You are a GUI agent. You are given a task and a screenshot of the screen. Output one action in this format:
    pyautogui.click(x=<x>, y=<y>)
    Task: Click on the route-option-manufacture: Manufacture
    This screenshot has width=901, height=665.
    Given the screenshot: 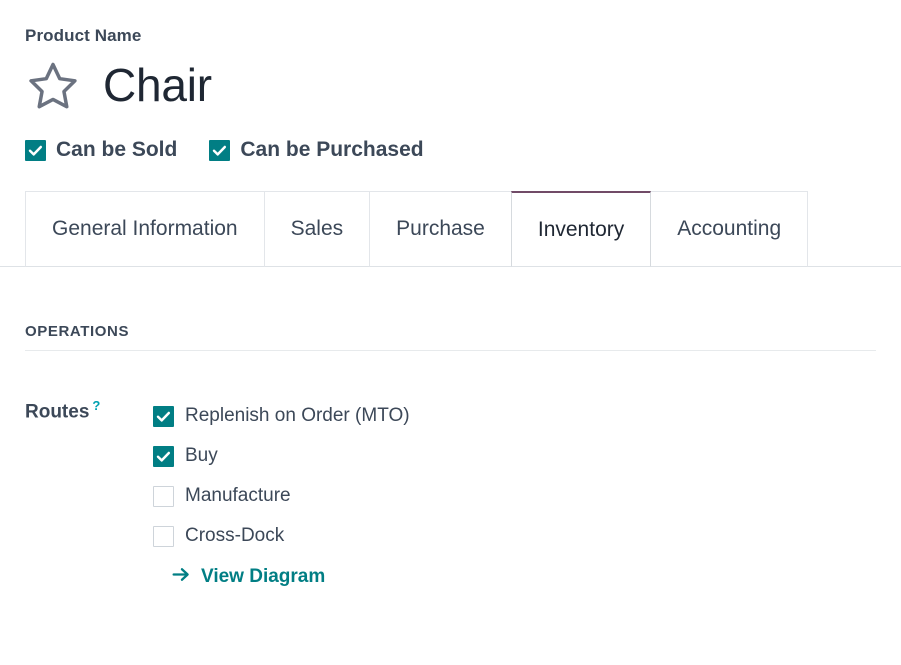 What is the action you would take?
    pyautogui.click(x=281, y=496)
    